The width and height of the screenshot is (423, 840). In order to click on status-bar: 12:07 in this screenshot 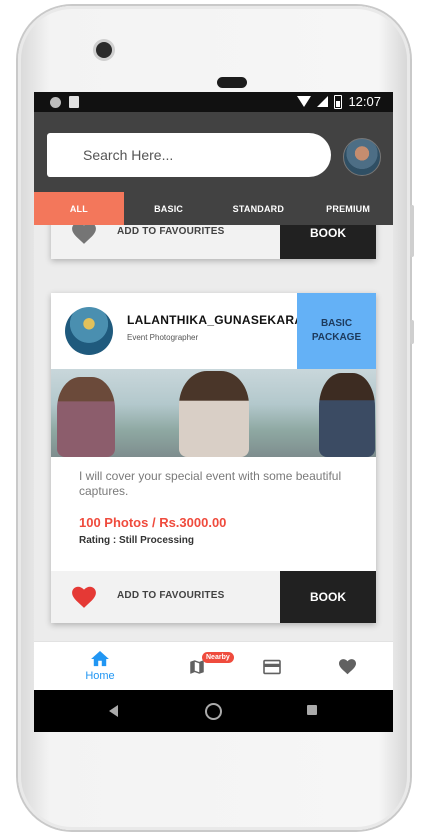, I will do `click(213, 102)`.